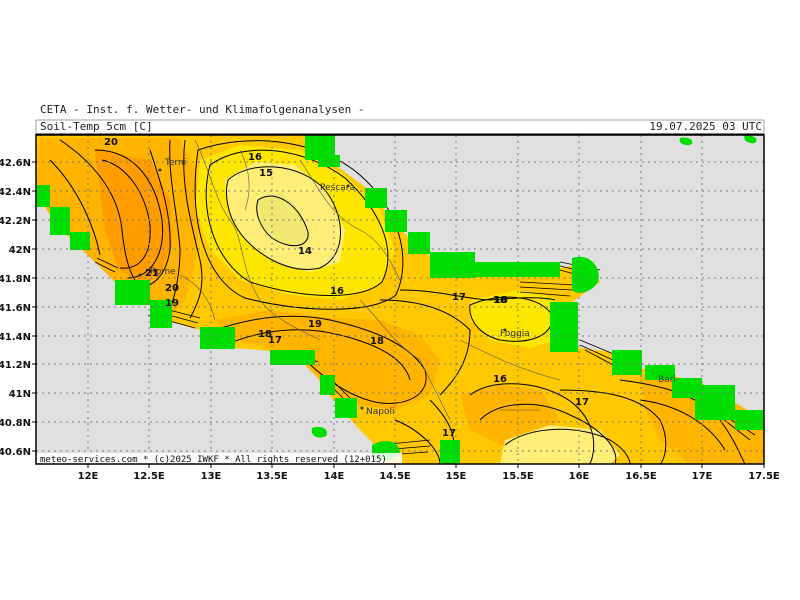 This screenshot has height=600, width=800. I want to click on lon-tick-label: 17E, so click(702, 476).